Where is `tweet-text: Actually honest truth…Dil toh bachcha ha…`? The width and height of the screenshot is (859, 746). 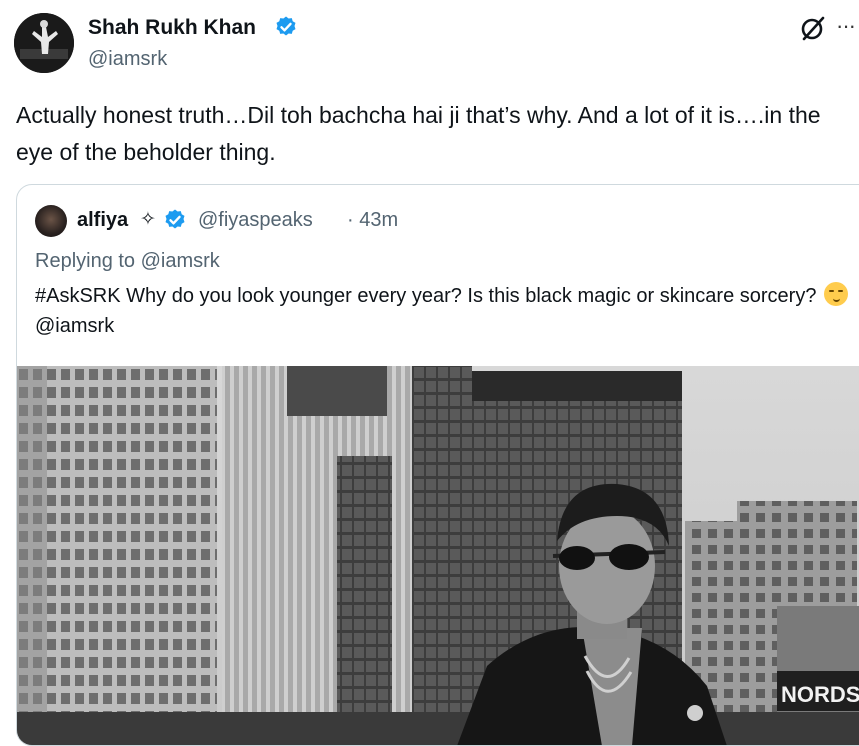 tweet-text: Actually honest truth…Dil toh bachcha ha… is located at coordinates (418, 133).